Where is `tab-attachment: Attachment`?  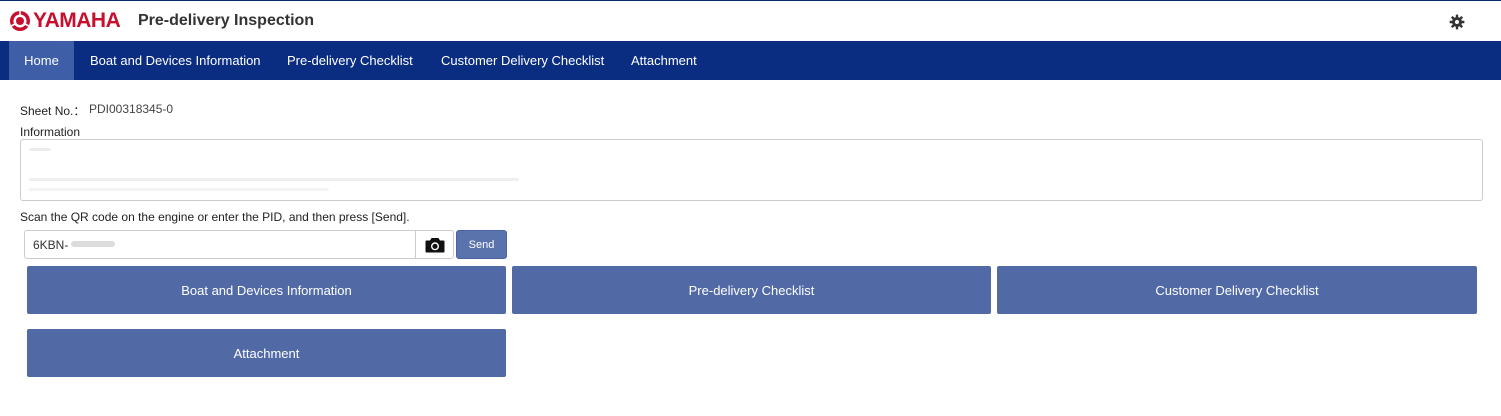
tab-attachment: Attachment is located at coordinates (664, 60).